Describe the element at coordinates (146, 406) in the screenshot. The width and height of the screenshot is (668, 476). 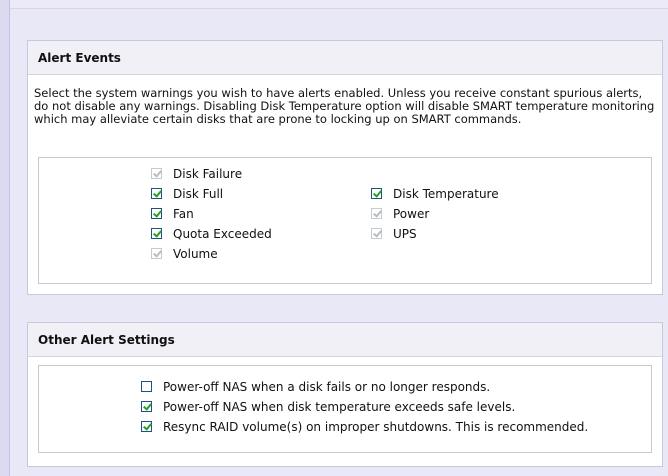
I see `poweroff-temperature-checkbox` at that location.